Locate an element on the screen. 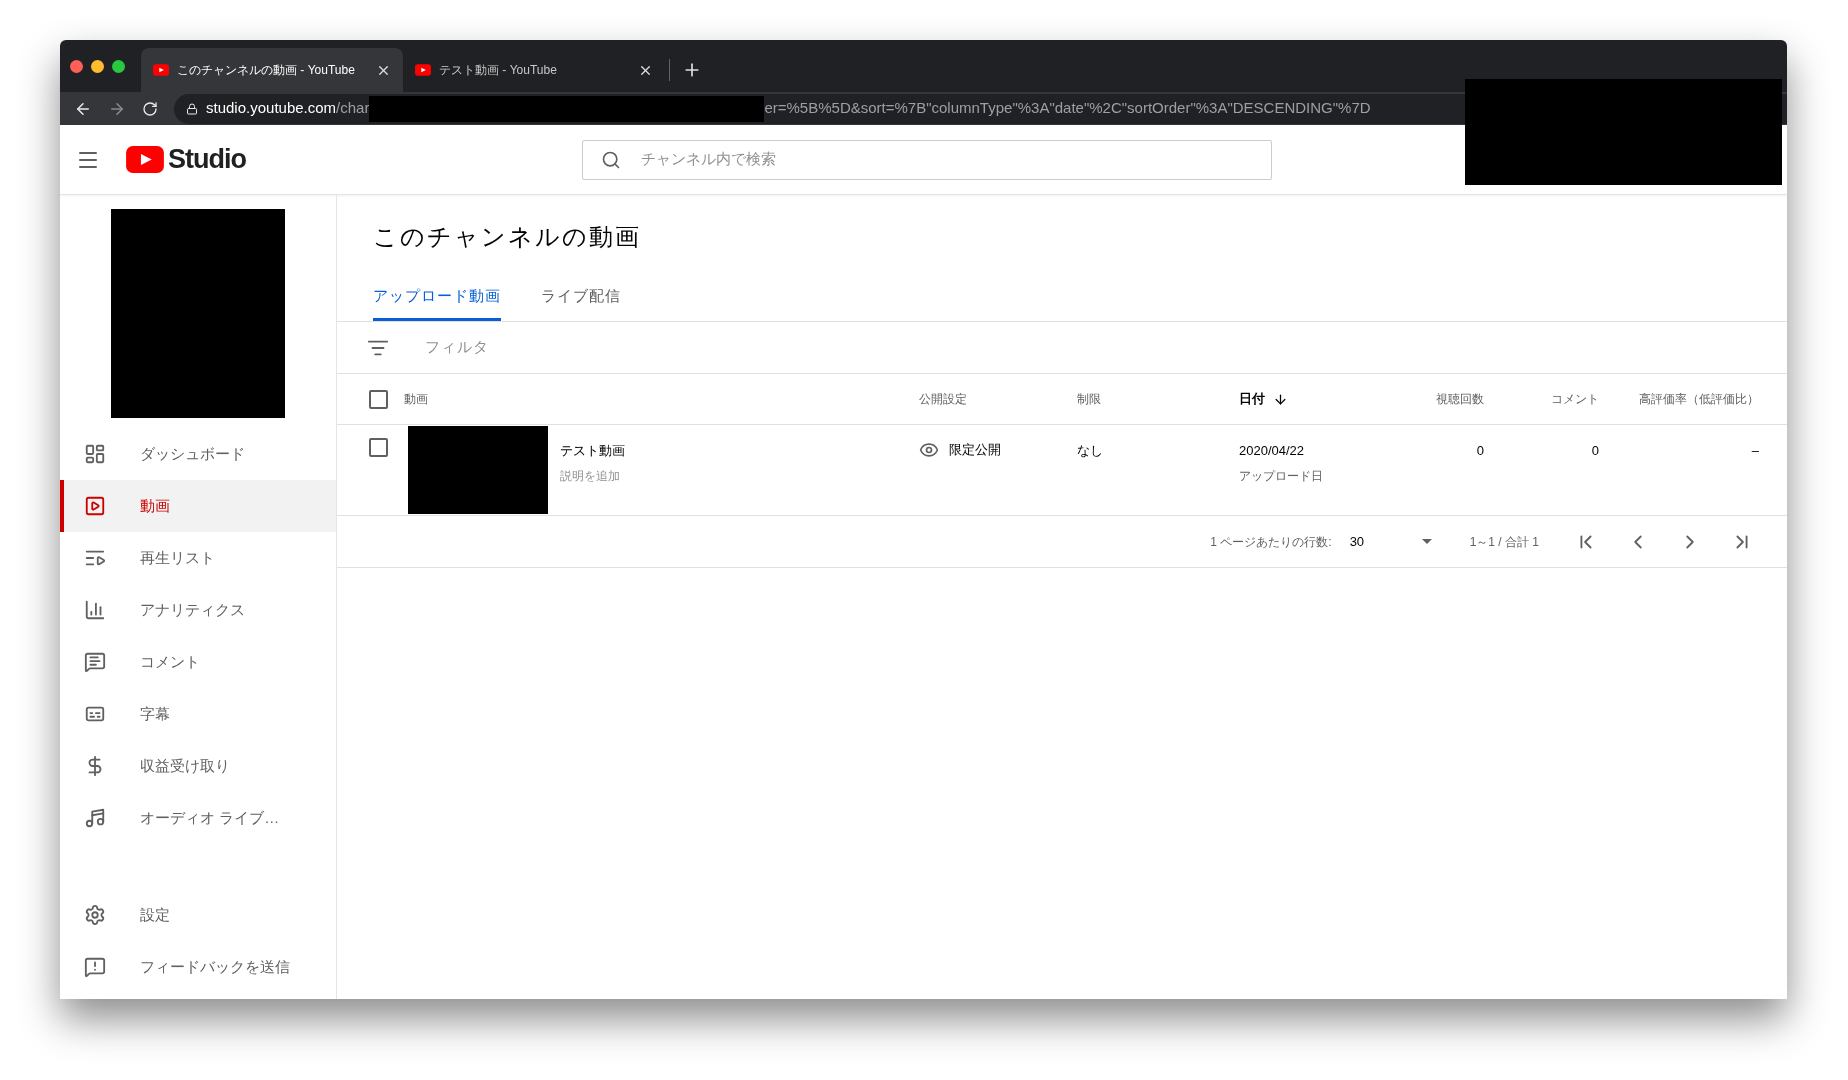 Image resolution: width=1848 pixels, height=1080 pixels. page-title: このチャンネルの動画 is located at coordinates (507, 237).